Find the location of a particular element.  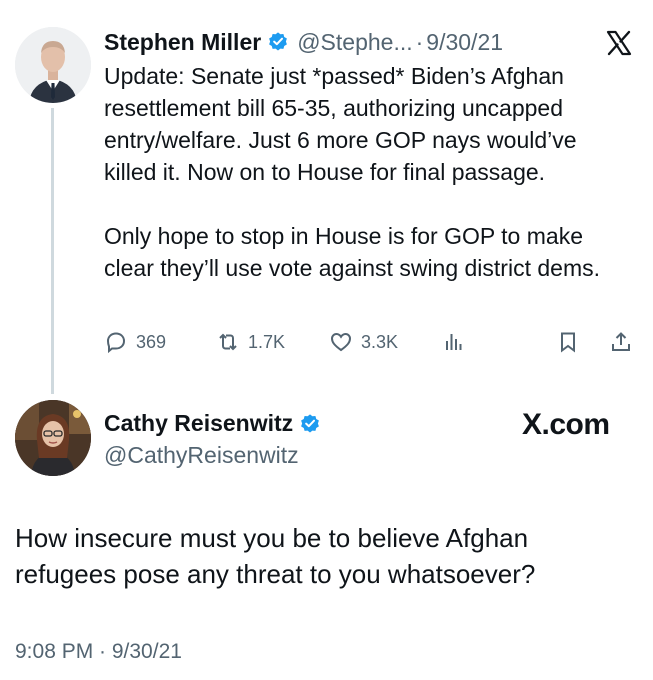

reply-icon is located at coordinates (116, 343).